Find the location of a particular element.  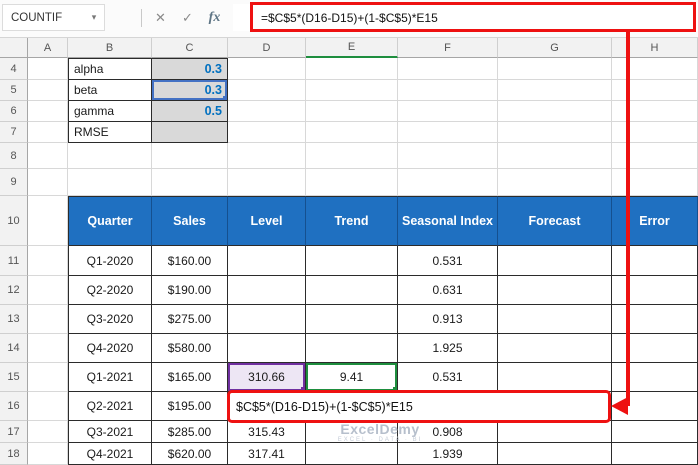

cell-F12-seasonal: 0.631 is located at coordinates (448, 290).